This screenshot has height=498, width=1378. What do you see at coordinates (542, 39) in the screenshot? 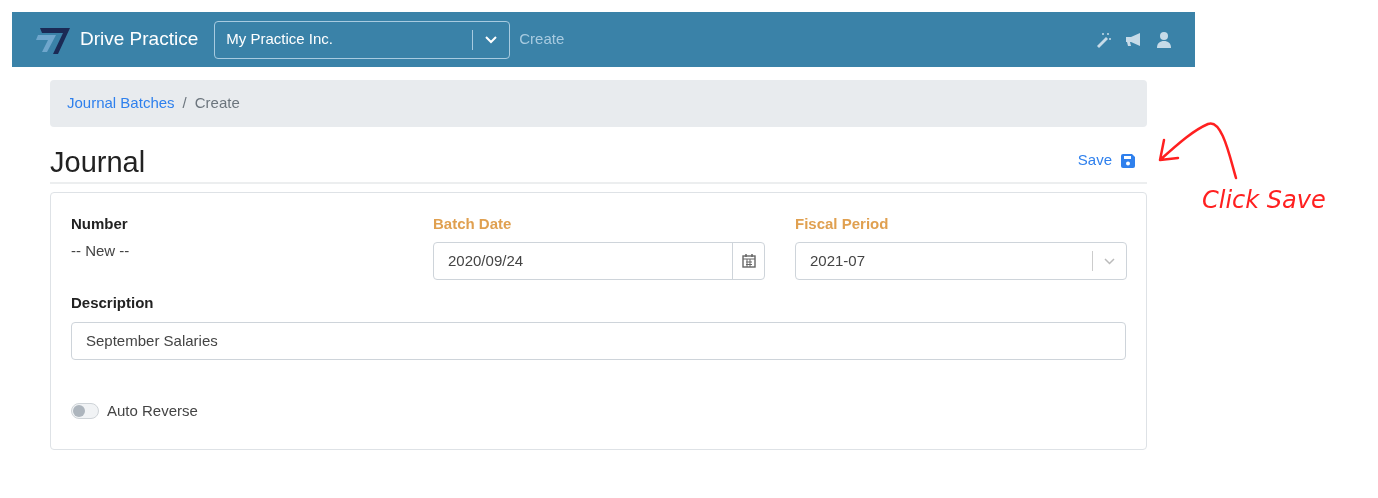
I see `page-label: Create` at bounding box center [542, 39].